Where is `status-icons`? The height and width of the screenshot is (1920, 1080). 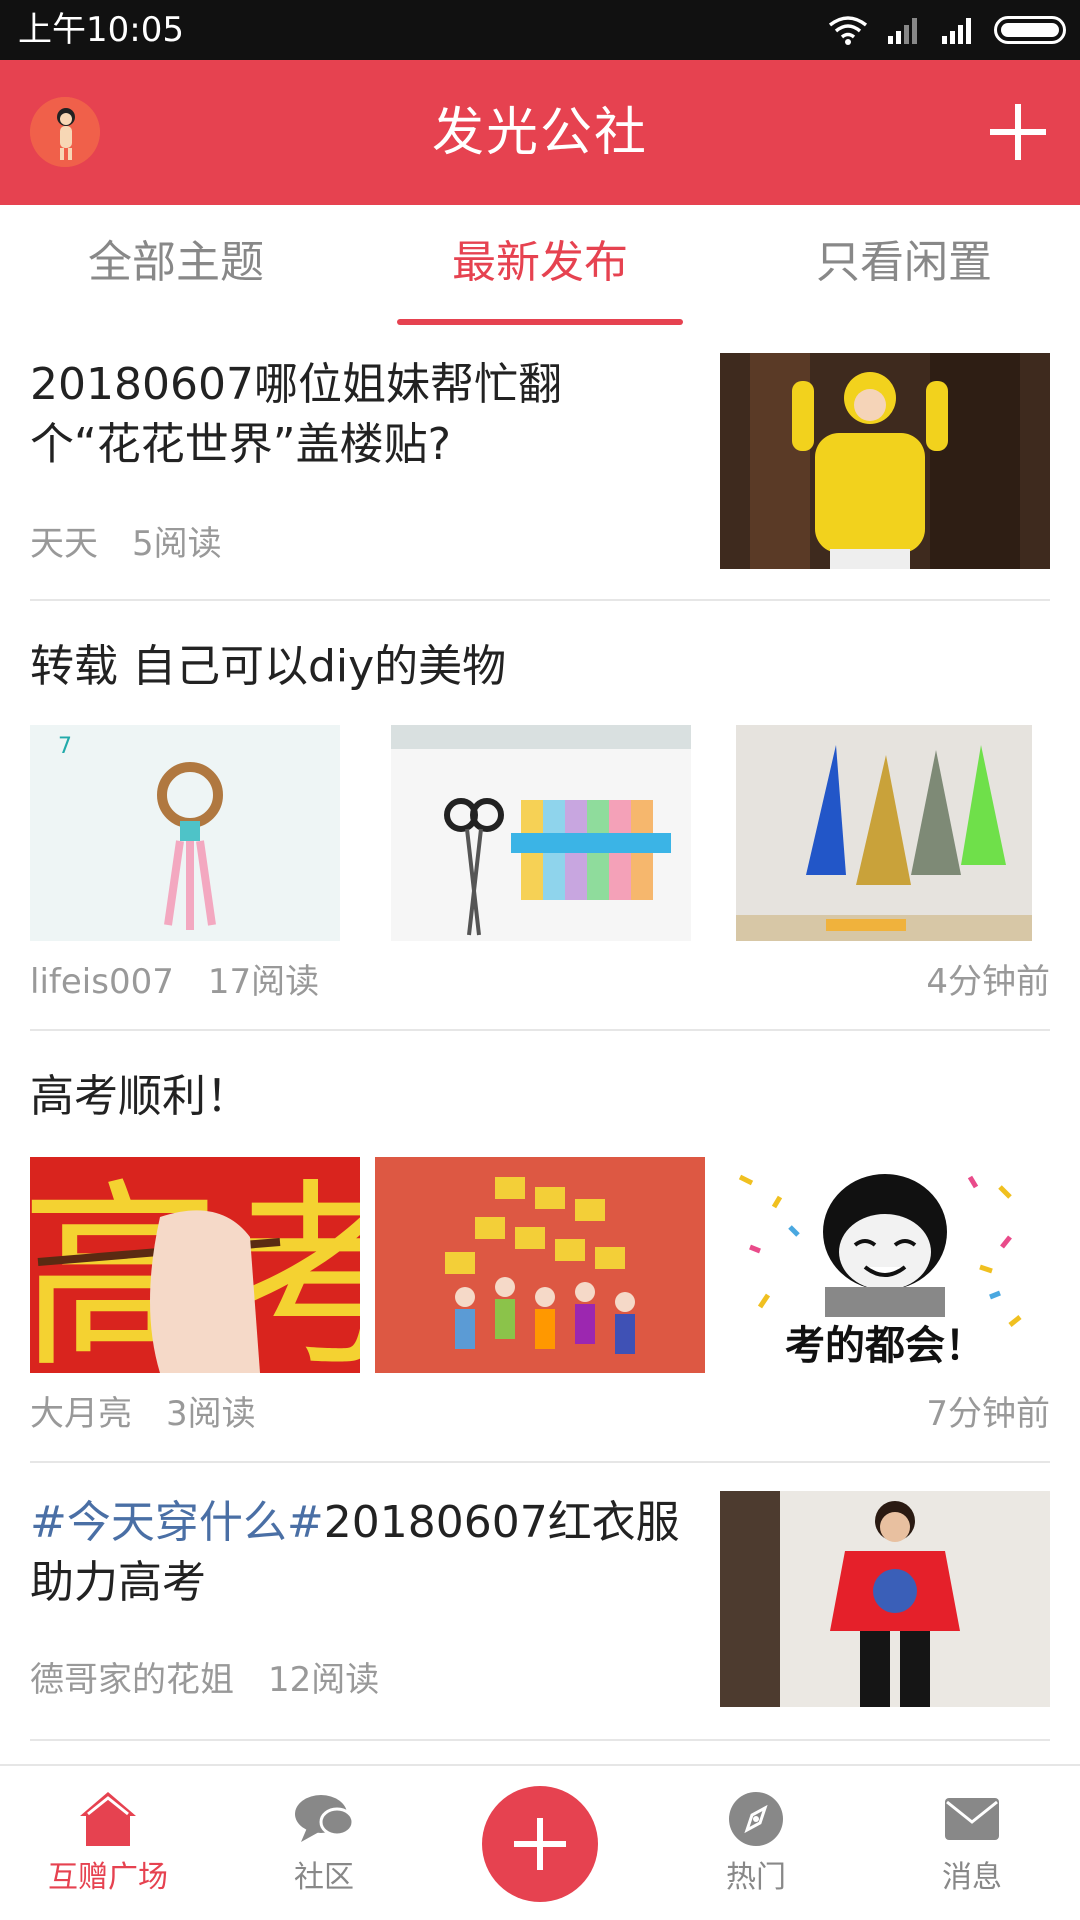
status-icons is located at coordinates (947, 30).